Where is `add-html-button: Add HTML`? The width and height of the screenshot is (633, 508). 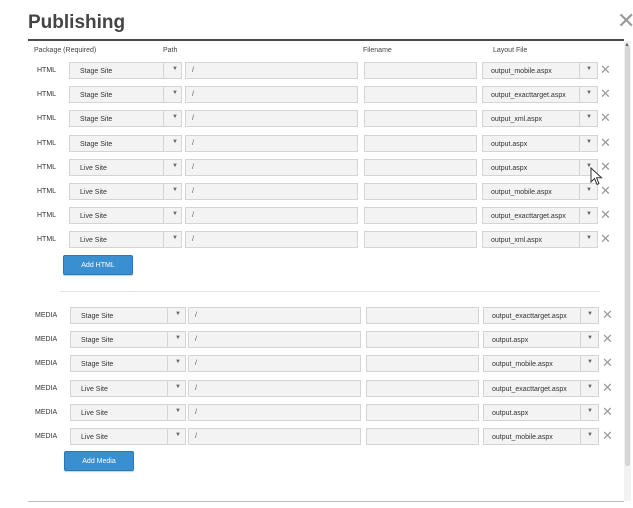 add-html-button: Add HTML is located at coordinates (98, 265).